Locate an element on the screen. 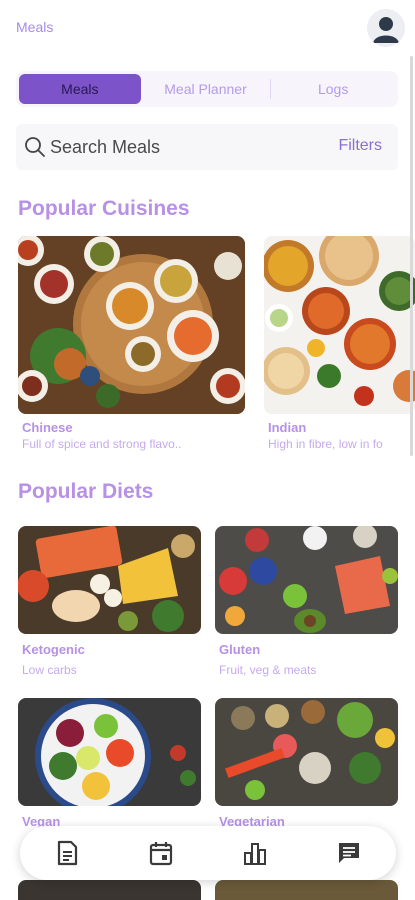 Image resolution: width=415 pixels, height=900 pixels. calendar-icon is located at coordinates (161, 854).